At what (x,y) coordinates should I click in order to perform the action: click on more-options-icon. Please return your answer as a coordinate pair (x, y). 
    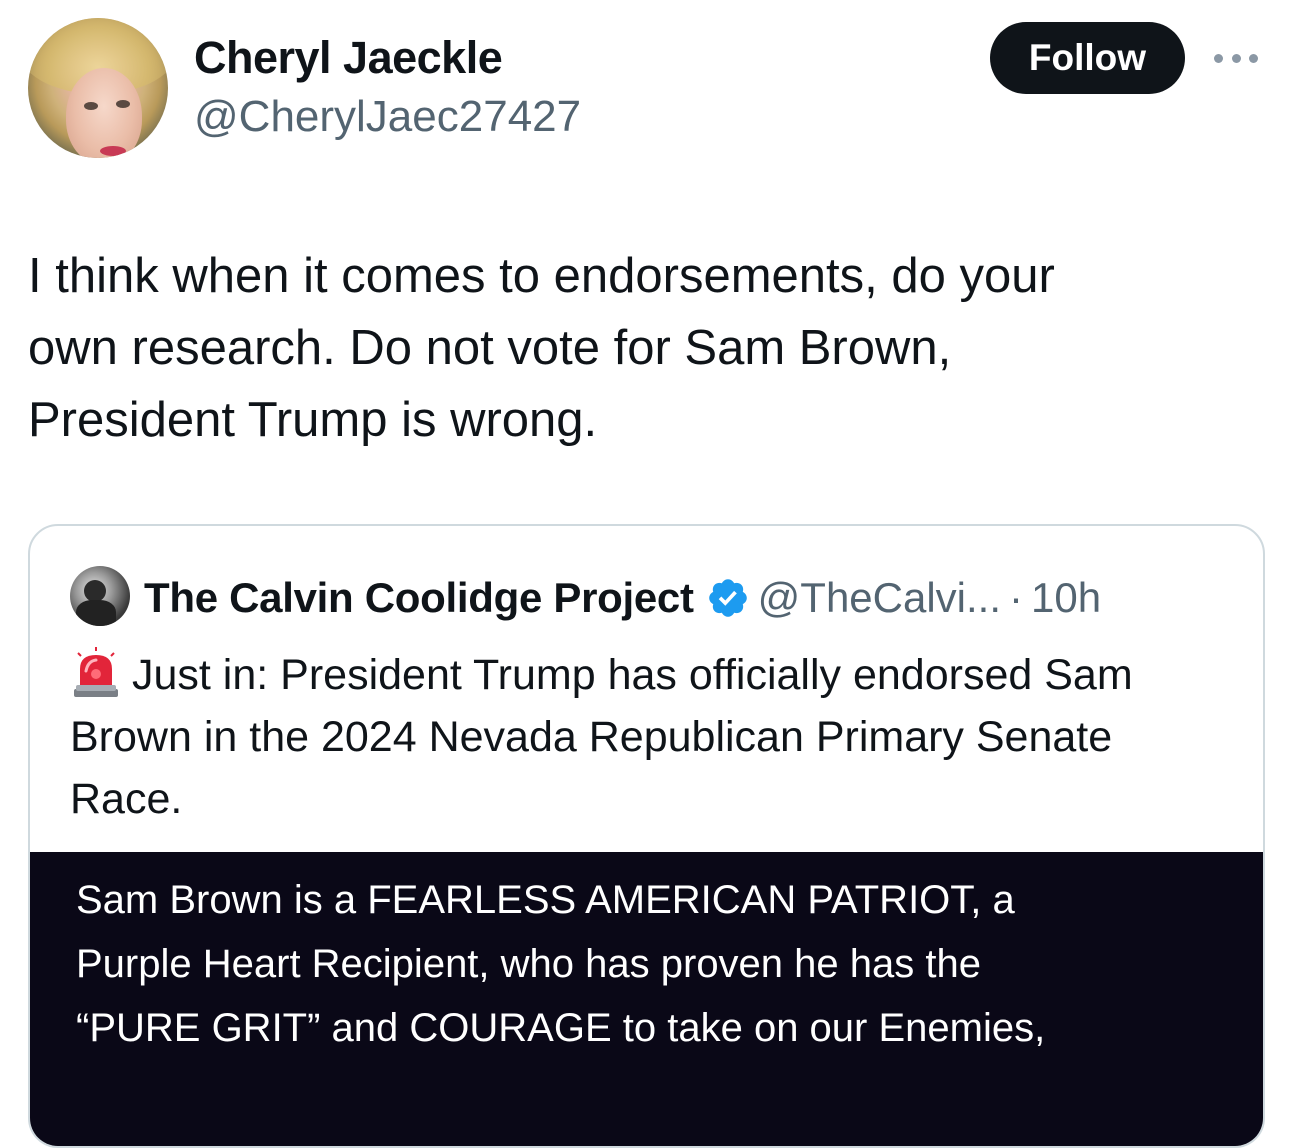
    Looking at the image, I should click on (1236, 58).